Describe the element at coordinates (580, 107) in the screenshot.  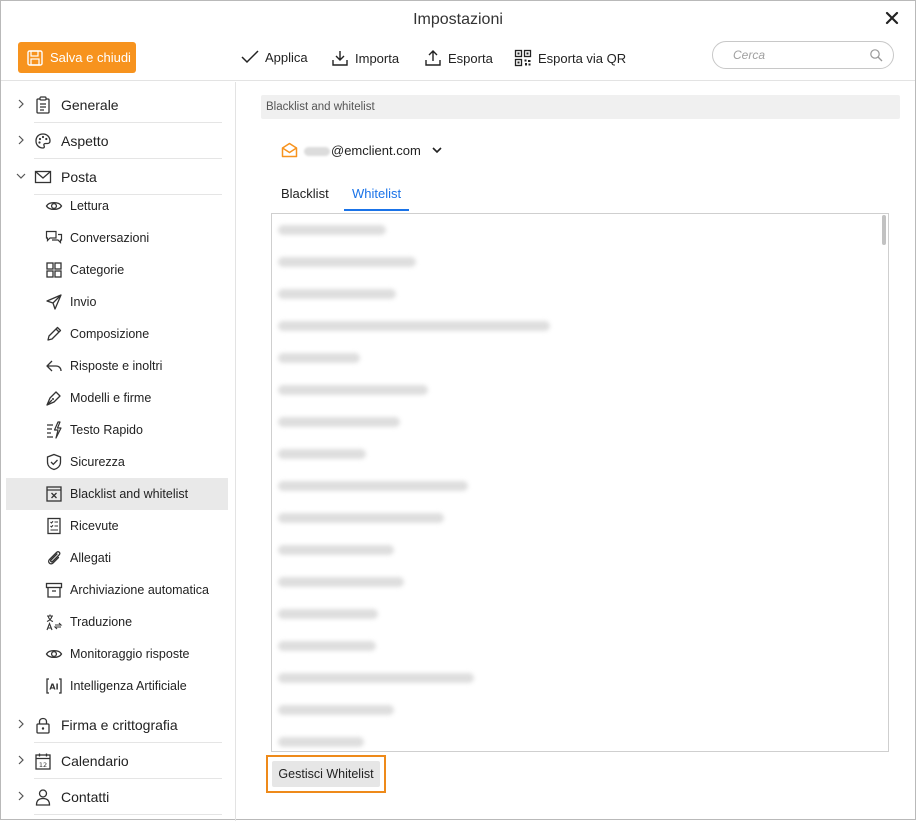
I see `section-title: Blacklist and whitelist` at that location.